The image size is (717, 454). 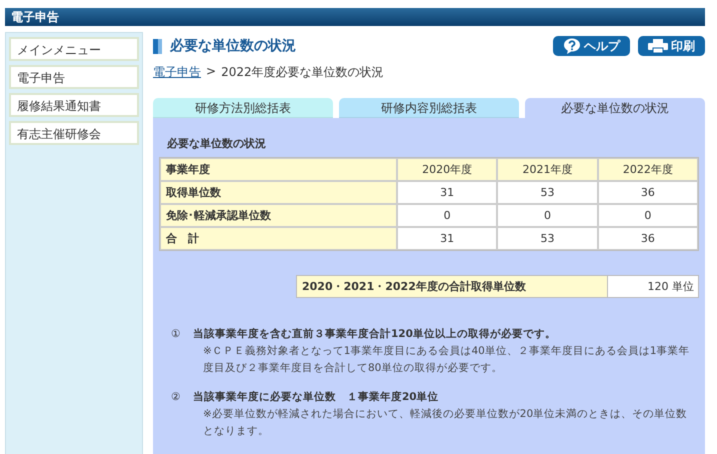 What do you see at coordinates (446, 360) in the screenshot?
I see `note-detail: ※ＣＰＥ義務対象者となって1事業年度目にある会員は40単位、２事業年度目にある会員は1事業年度目及び２事業年度目を合計して80単位の取得が必要です。` at bounding box center [446, 360].